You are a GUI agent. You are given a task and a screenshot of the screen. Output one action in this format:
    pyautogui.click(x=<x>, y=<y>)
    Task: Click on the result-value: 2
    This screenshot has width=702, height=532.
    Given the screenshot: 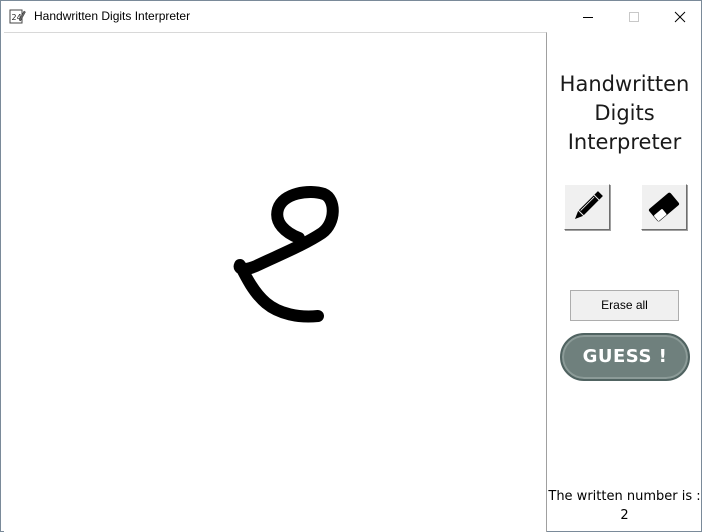 What is the action you would take?
    pyautogui.click(x=624, y=515)
    